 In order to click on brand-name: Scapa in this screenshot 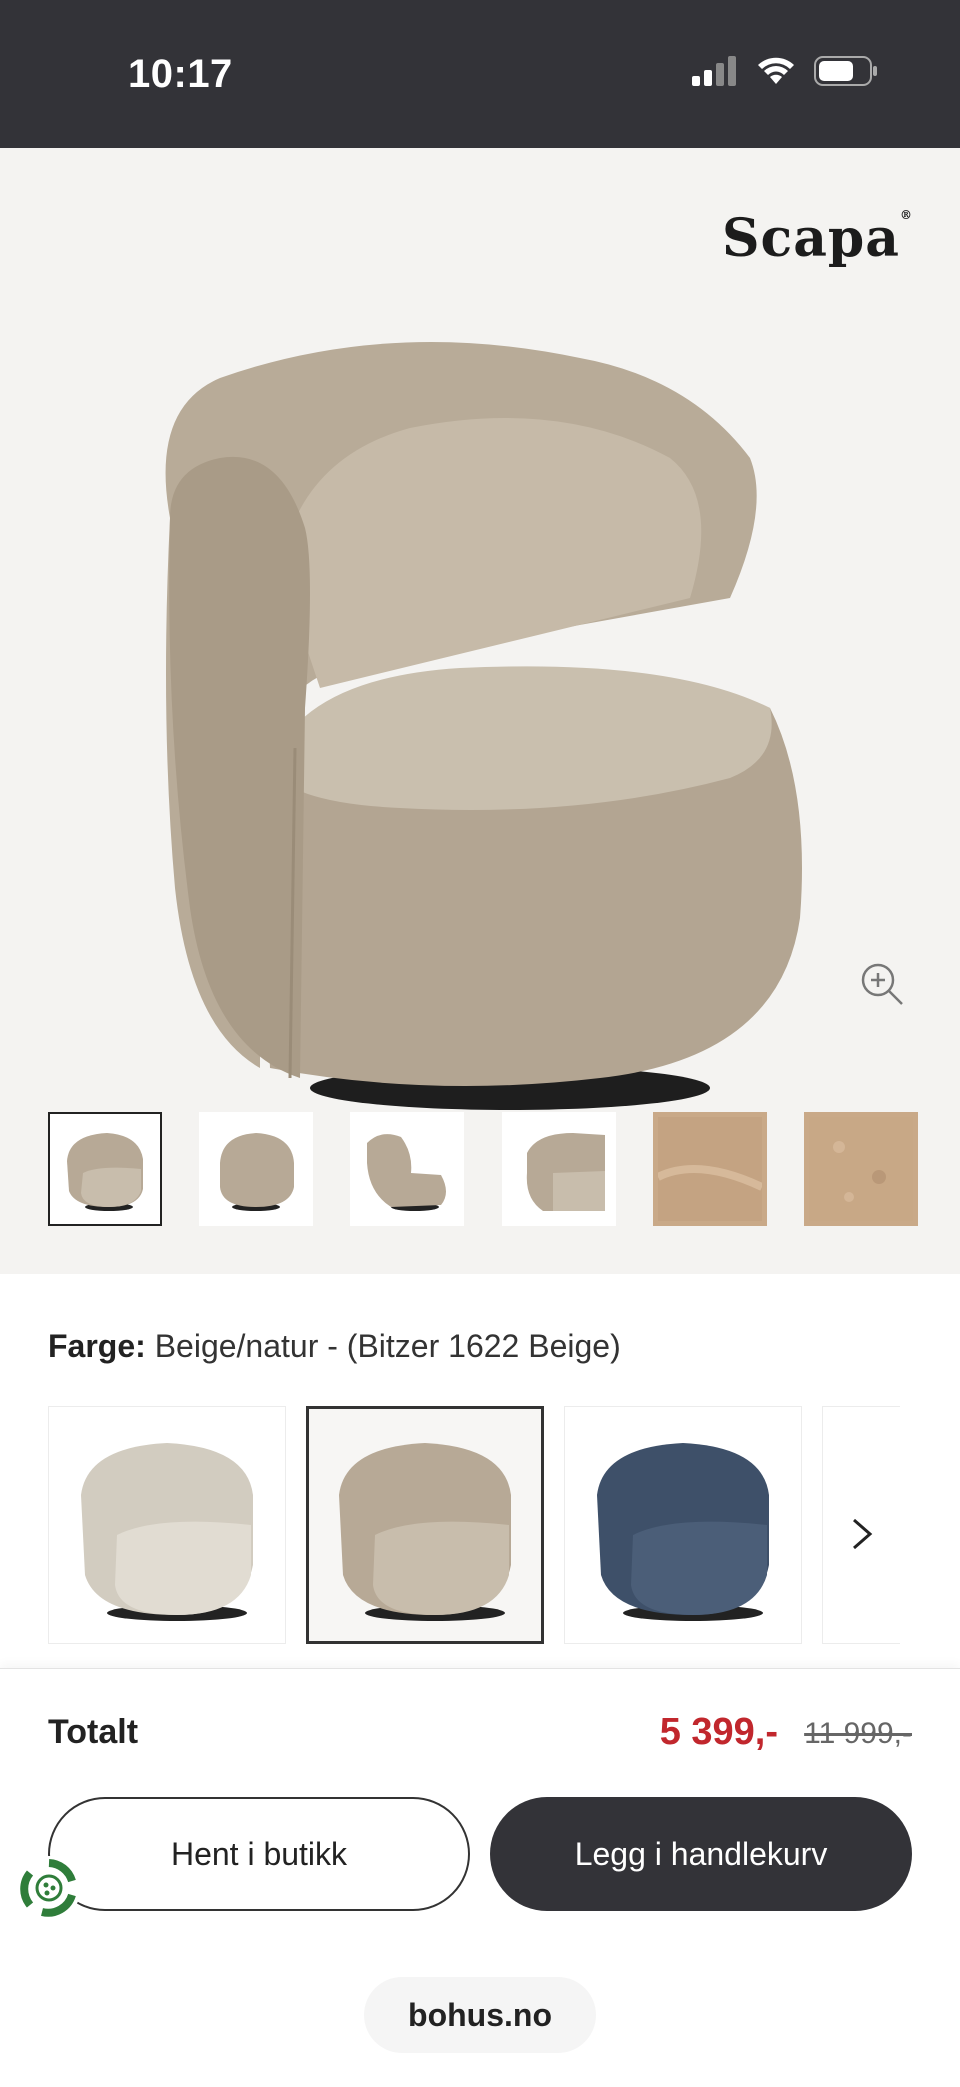, I will do `click(811, 238)`.